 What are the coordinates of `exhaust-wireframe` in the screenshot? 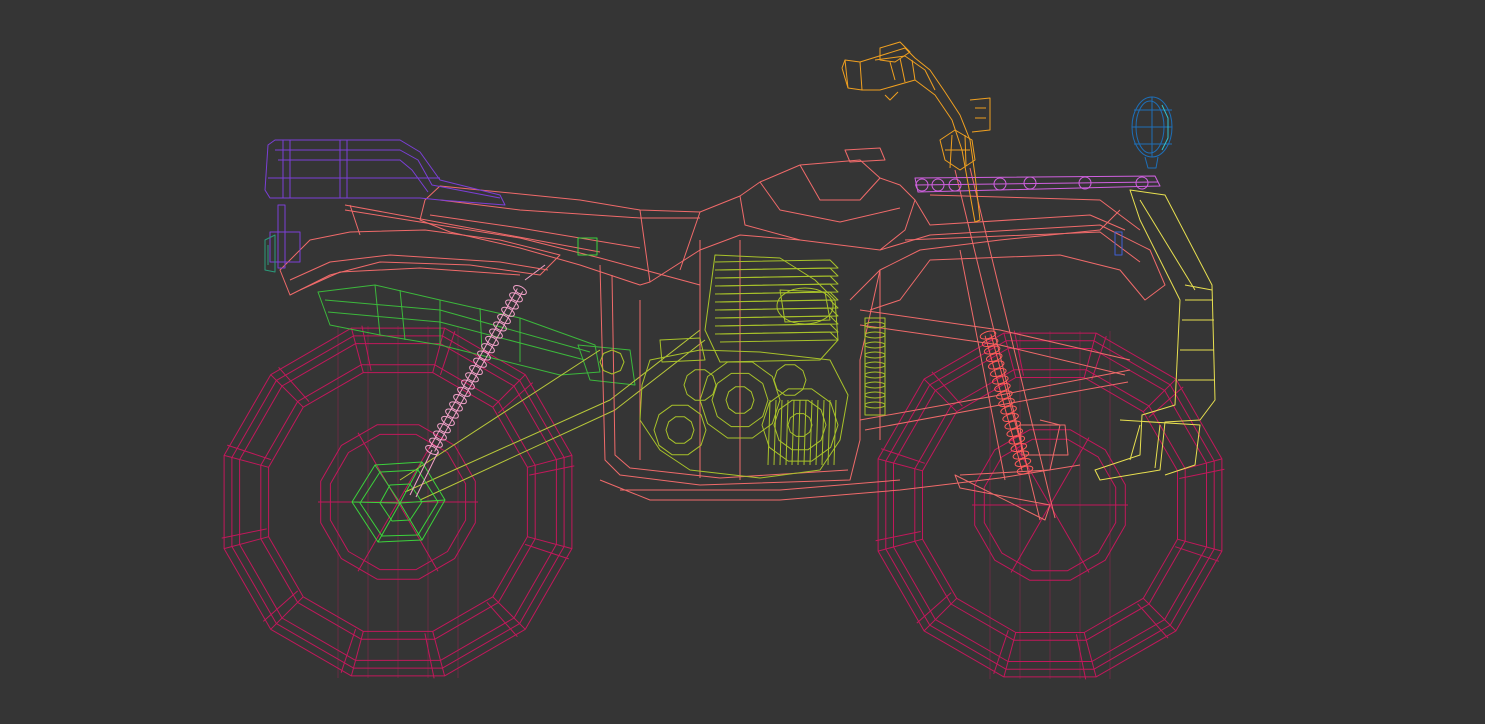 It's located at (476, 335).